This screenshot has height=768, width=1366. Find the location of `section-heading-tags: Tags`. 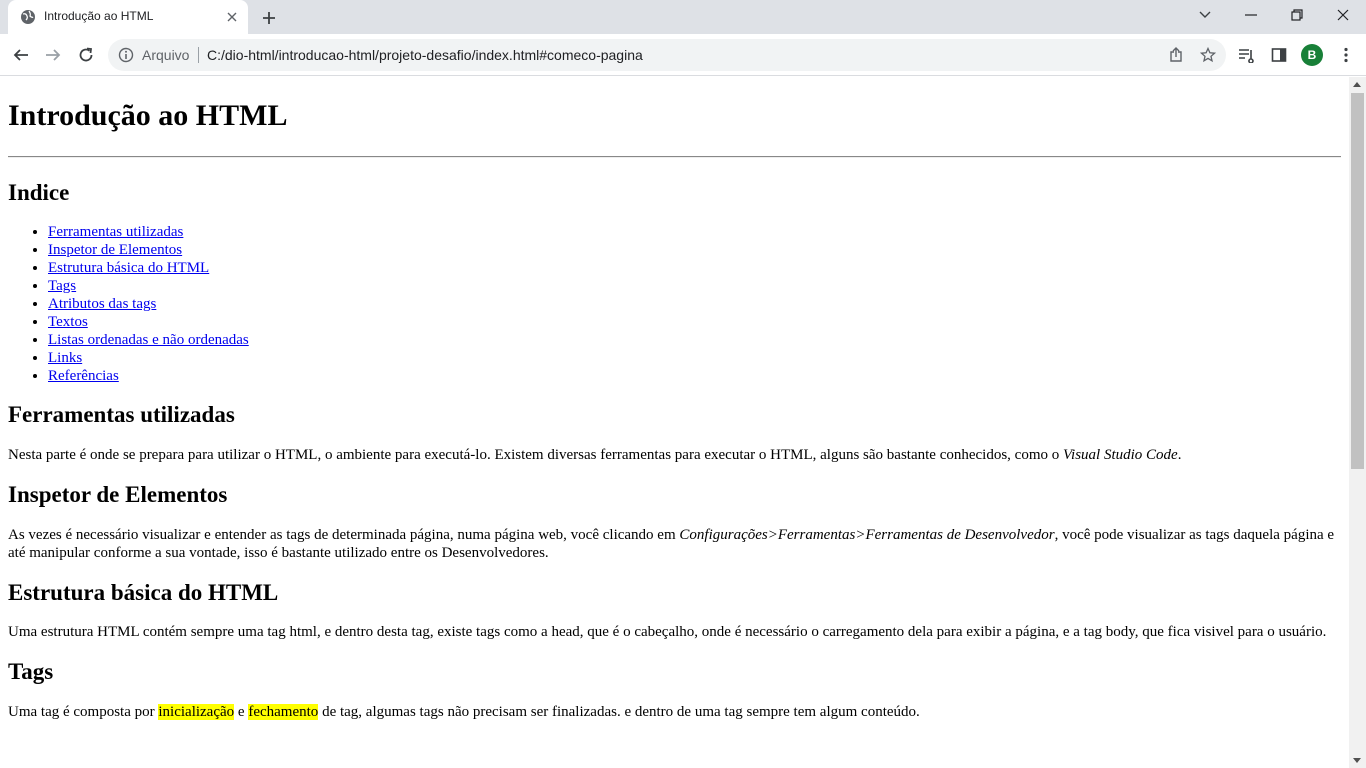

section-heading-tags: Tags is located at coordinates (31, 671).